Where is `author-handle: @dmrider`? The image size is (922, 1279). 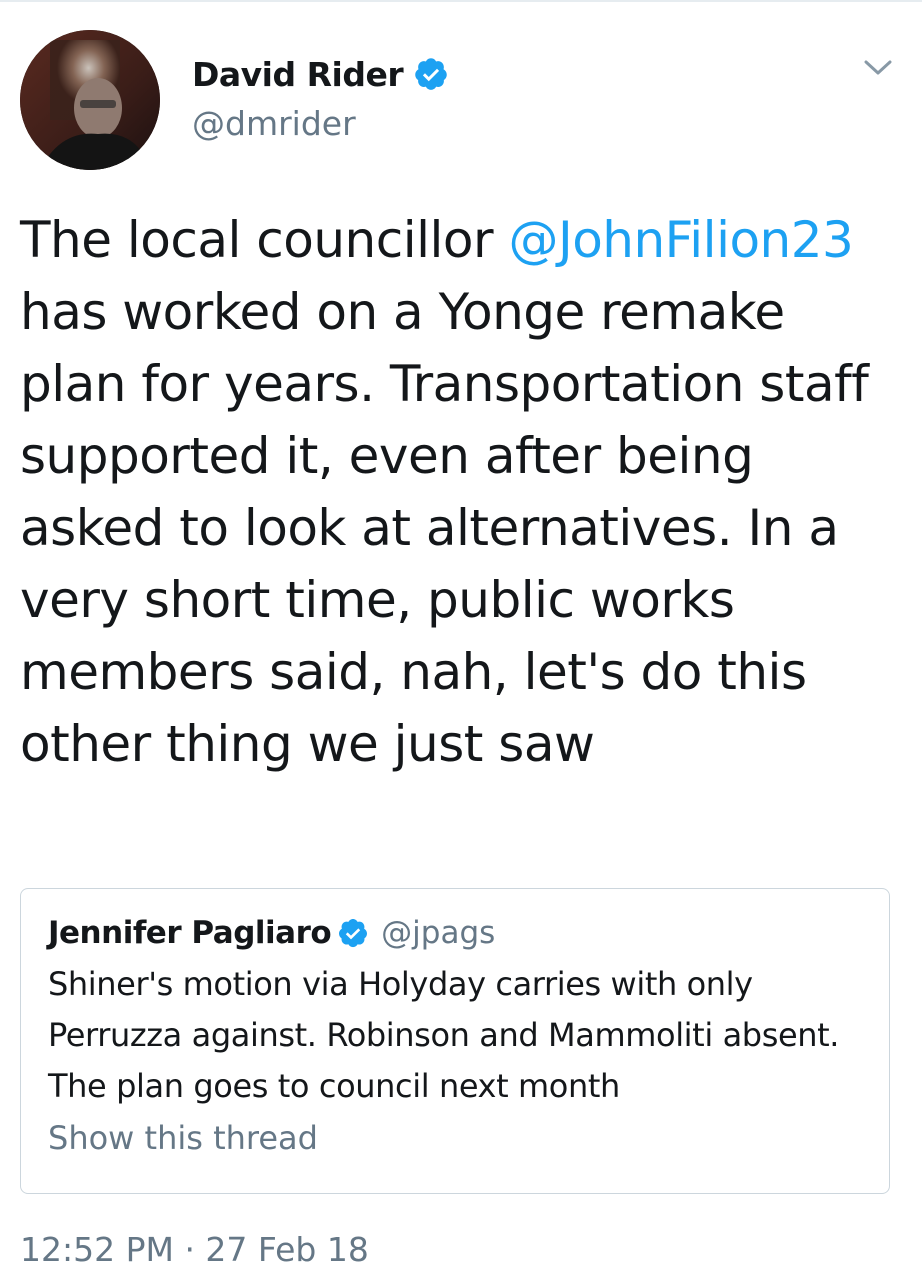 author-handle: @dmrider is located at coordinates (274, 123).